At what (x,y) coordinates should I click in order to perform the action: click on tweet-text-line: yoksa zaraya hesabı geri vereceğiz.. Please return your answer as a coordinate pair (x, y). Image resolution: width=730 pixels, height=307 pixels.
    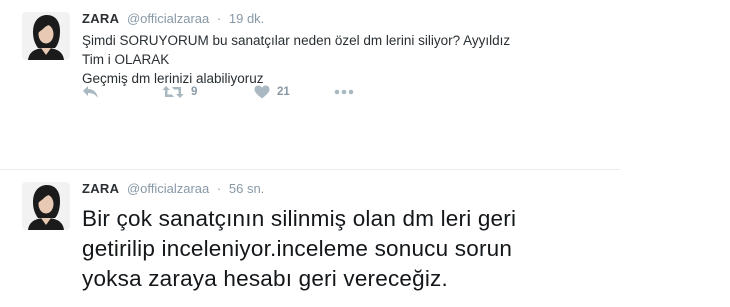
    Looking at the image, I should click on (265, 278).